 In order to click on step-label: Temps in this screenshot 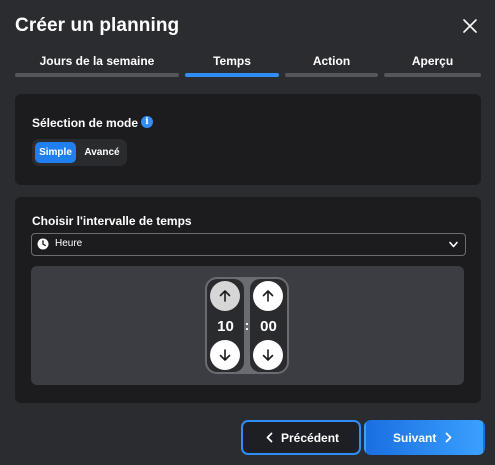, I will do `click(232, 61)`.